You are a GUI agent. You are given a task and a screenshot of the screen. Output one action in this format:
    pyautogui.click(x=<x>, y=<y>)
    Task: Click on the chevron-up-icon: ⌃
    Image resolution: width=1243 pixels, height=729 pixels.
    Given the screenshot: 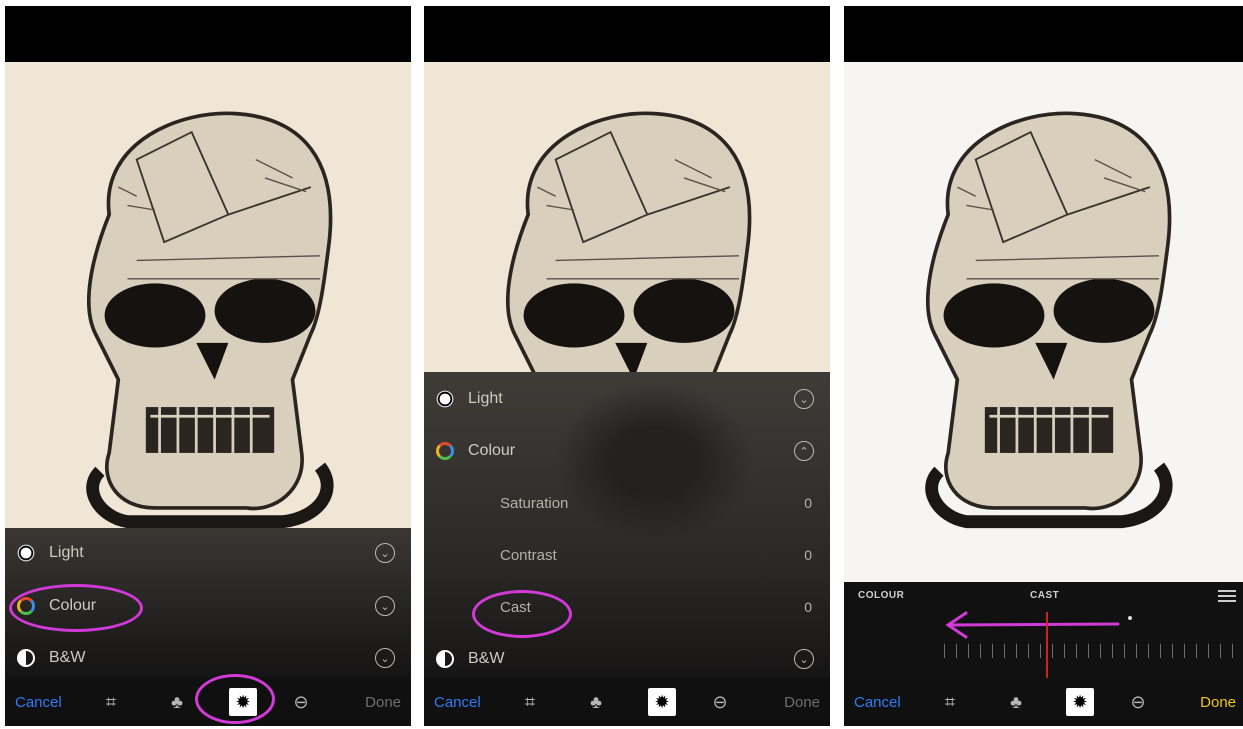 What is the action you would take?
    pyautogui.click(x=804, y=451)
    